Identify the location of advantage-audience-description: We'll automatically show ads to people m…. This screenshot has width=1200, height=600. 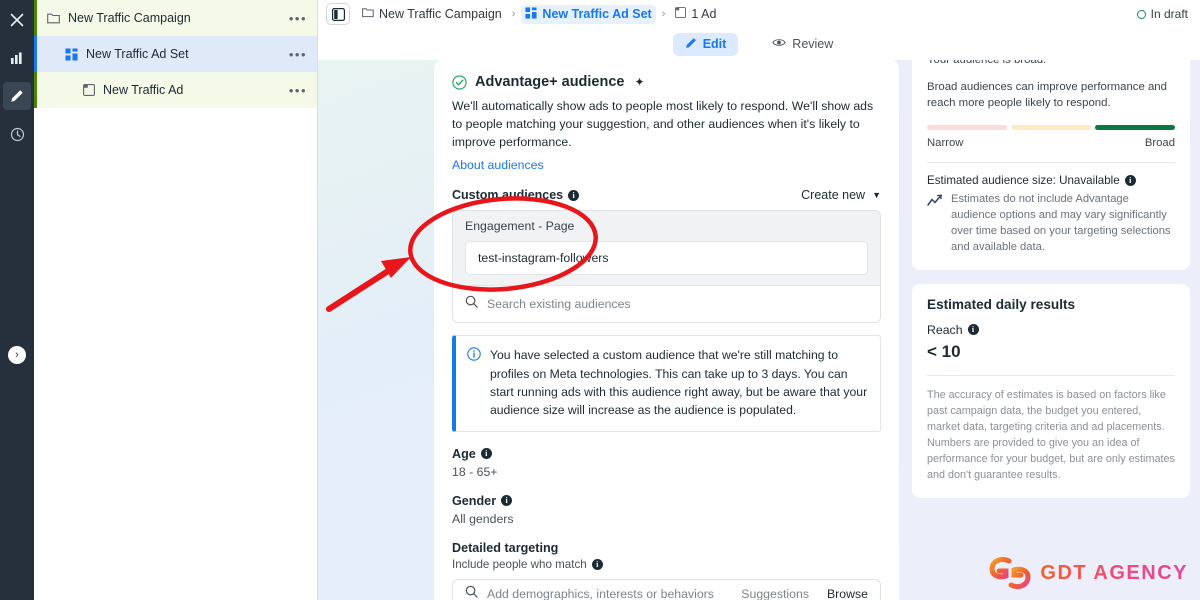
(663, 124).